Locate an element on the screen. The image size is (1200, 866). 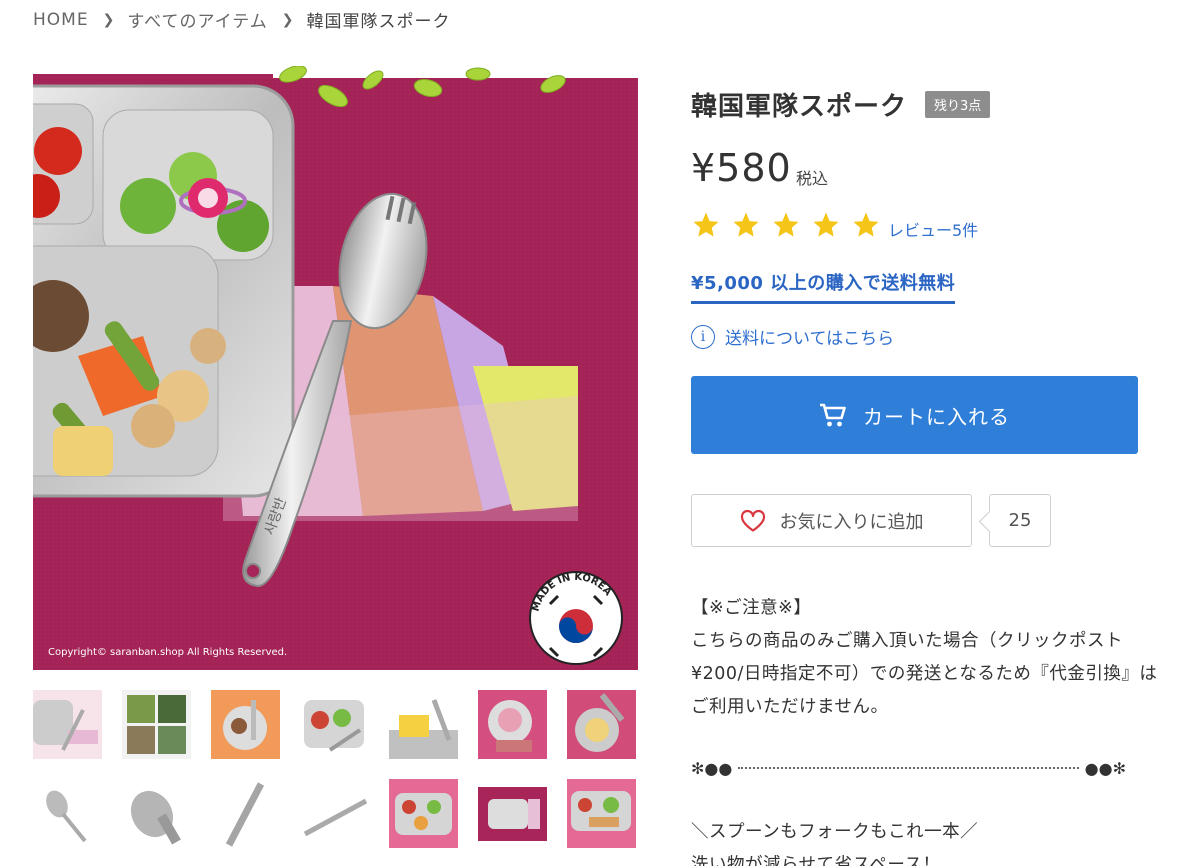
shipping-info-link: i 送料についてはこちら is located at coordinates (792, 336).